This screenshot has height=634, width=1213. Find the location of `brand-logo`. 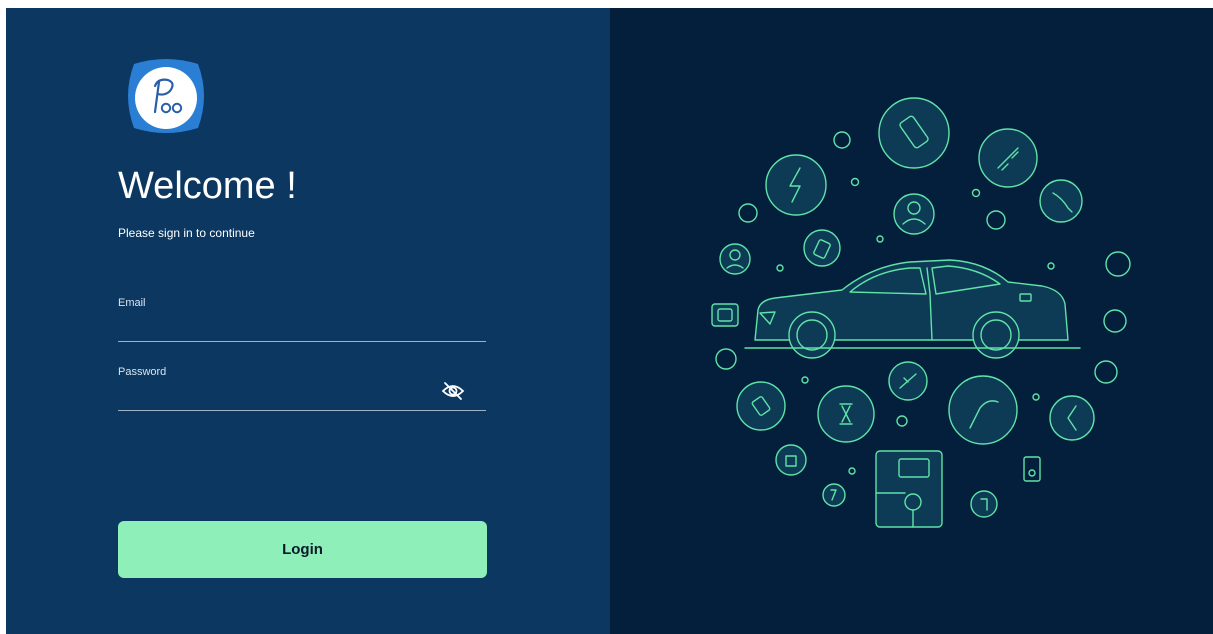

brand-logo is located at coordinates (166, 96).